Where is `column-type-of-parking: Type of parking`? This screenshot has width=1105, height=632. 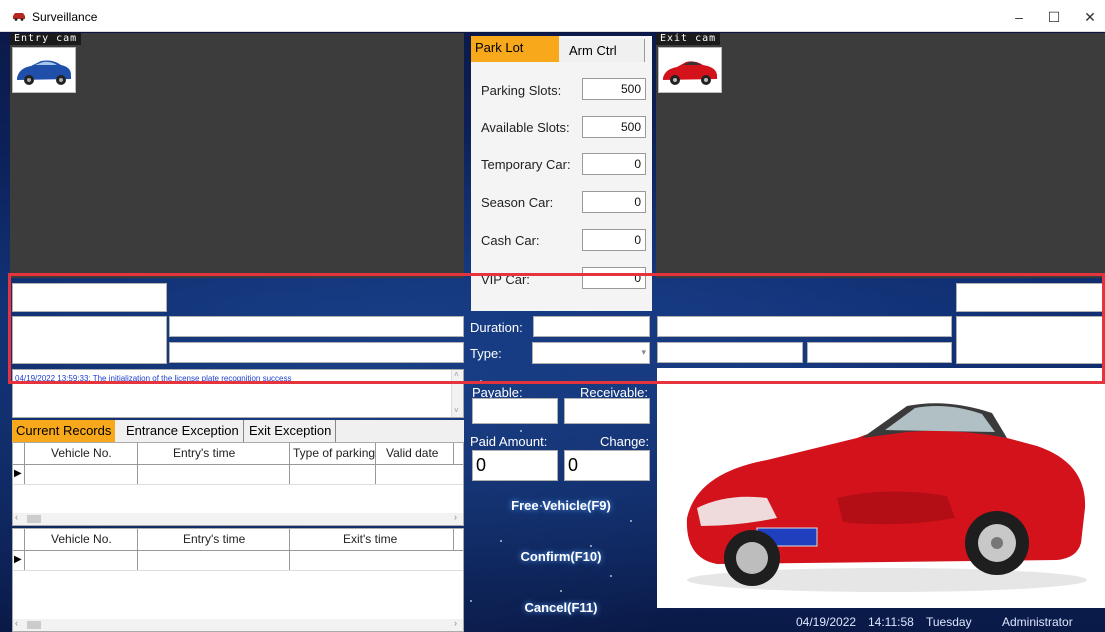 column-type-of-parking: Type of parking is located at coordinates (334, 453).